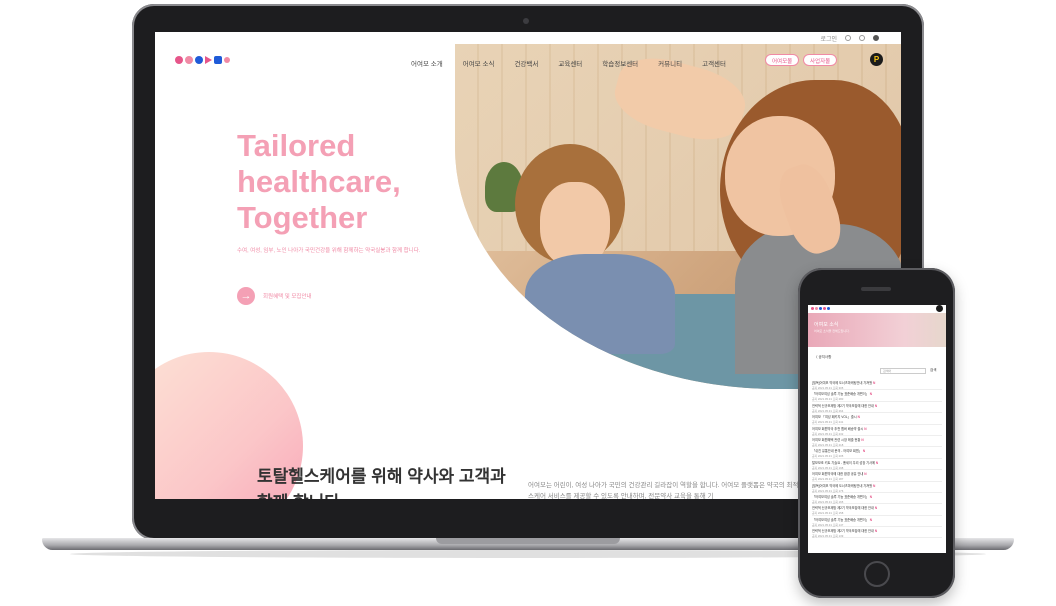  I want to click on phone-speaker, so click(876, 289).